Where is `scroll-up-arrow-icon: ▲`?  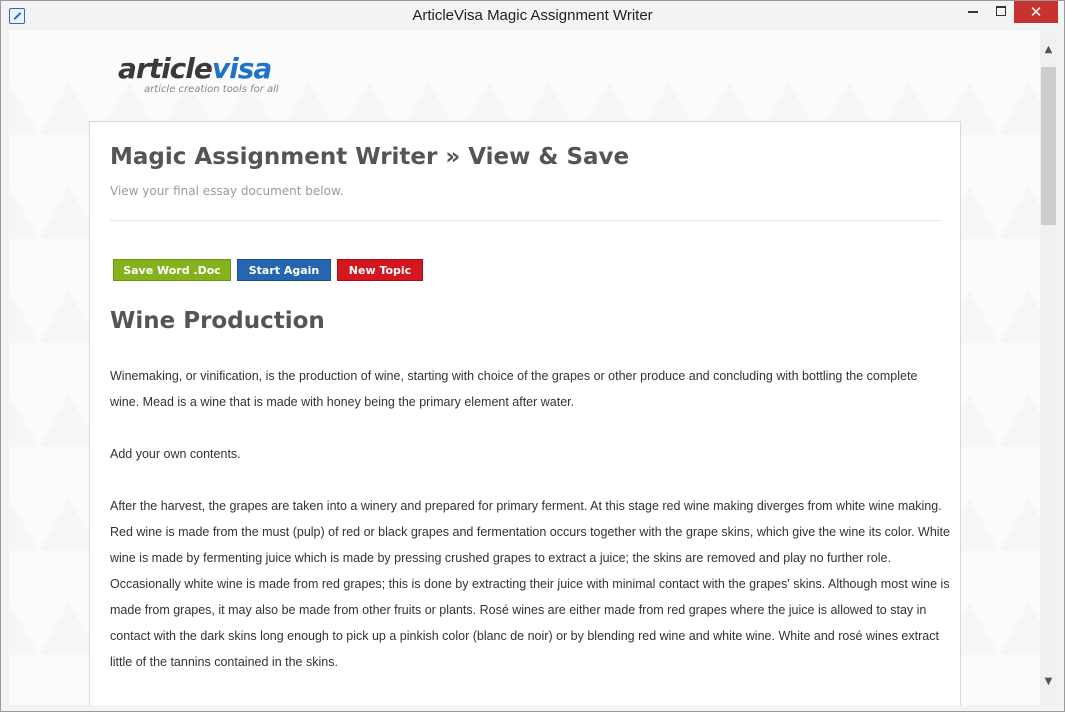
scroll-up-arrow-icon: ▲ is located at coordinates (1048, 49).